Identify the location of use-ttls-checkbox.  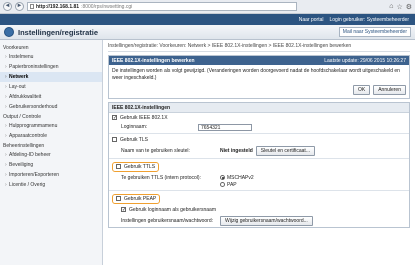
(118, 167).